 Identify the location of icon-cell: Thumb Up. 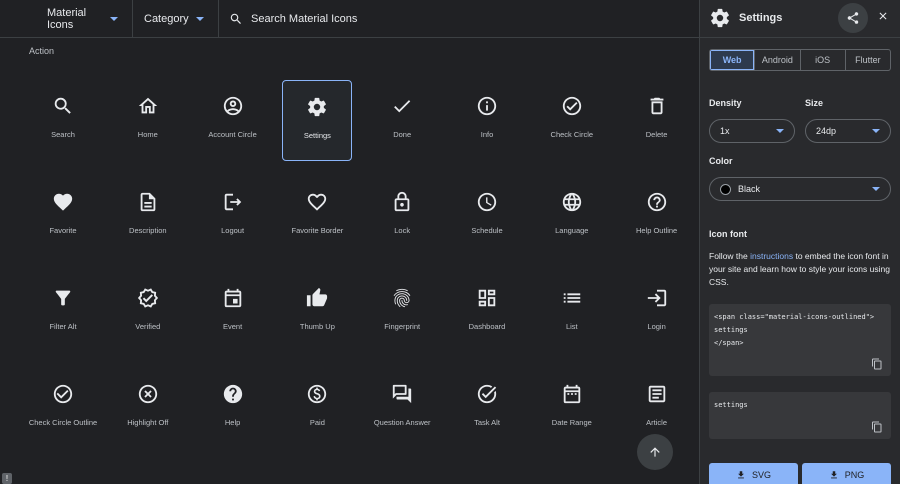
(317, 312).